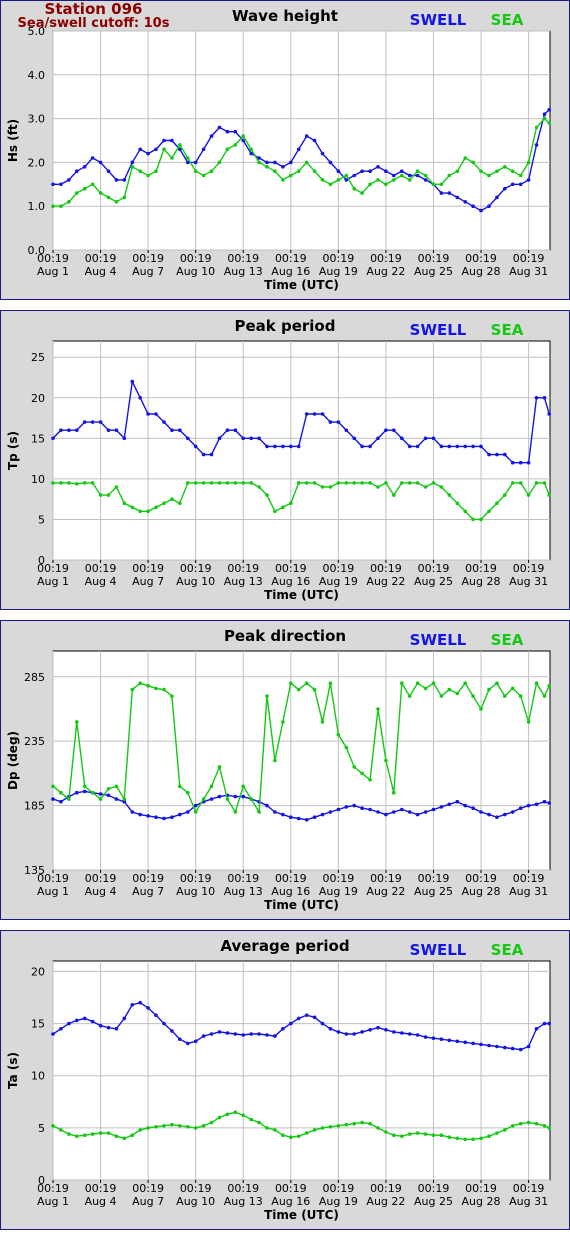 This screenshot has height=1240, width=570. Describe the element at coordinates (101, 891) in the screenshot. I see `x-tick-date: Aug 4` at that location.